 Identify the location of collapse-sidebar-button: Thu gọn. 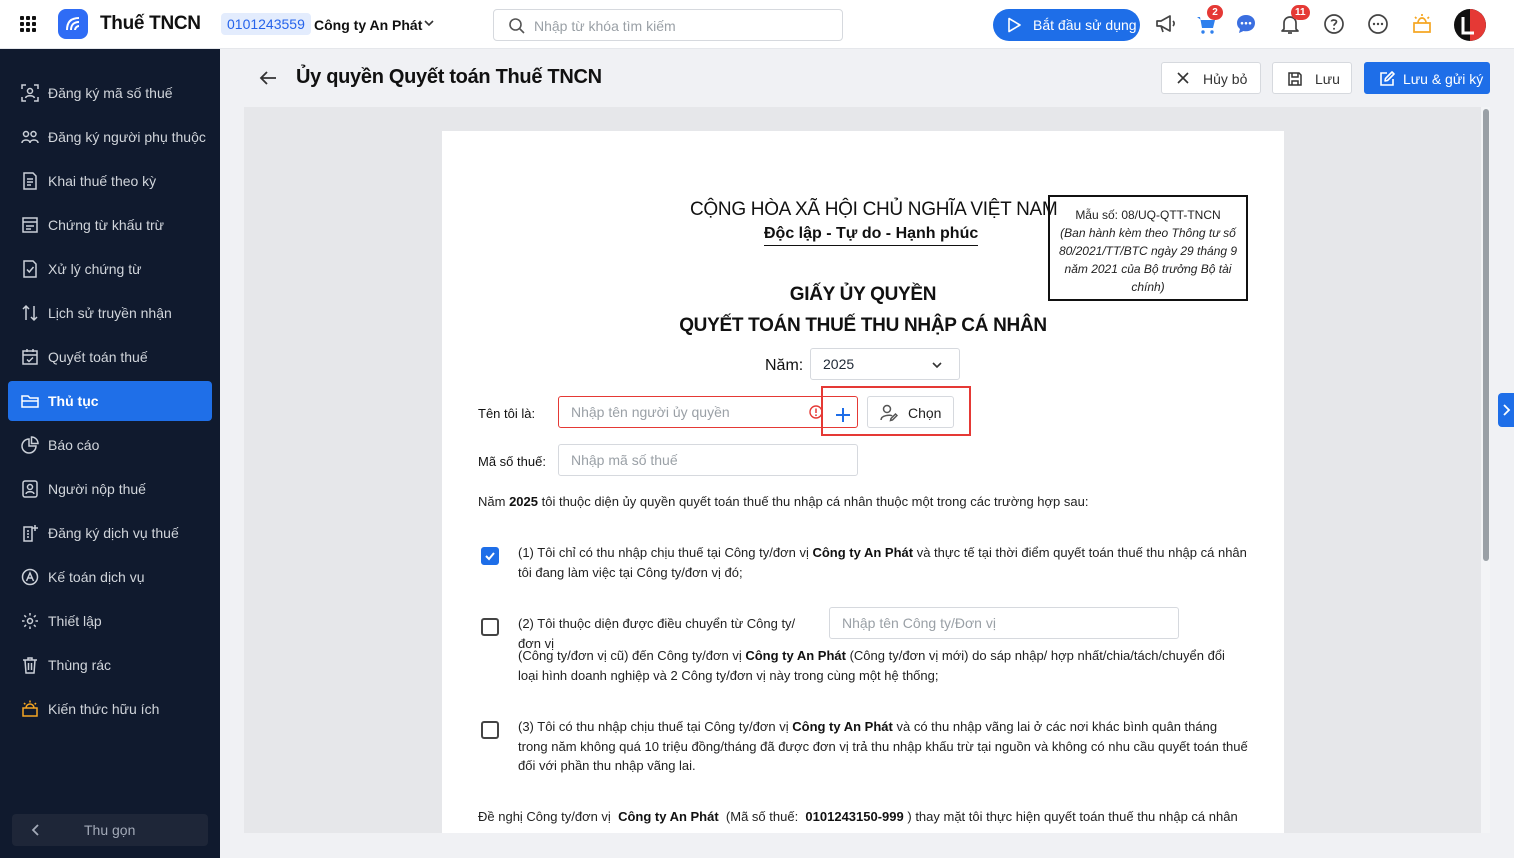
(110, 830).